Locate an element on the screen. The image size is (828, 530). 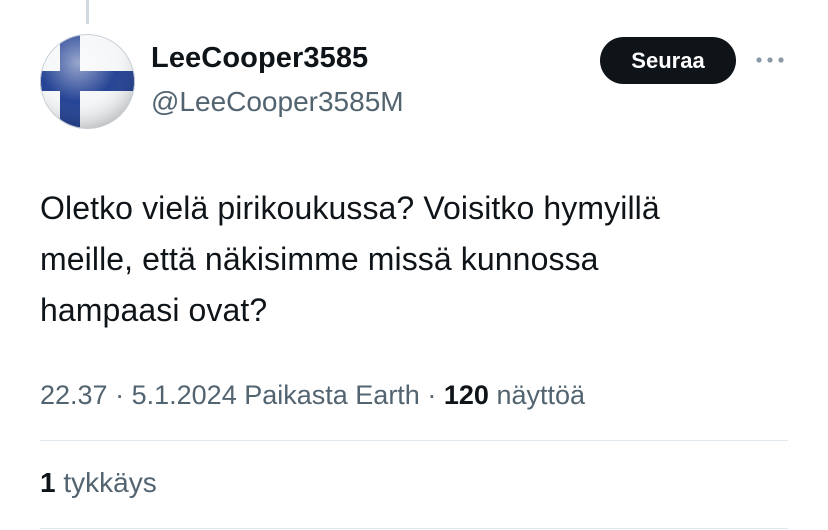
likes-label: tykkäys is located at coordinates (110, 482).